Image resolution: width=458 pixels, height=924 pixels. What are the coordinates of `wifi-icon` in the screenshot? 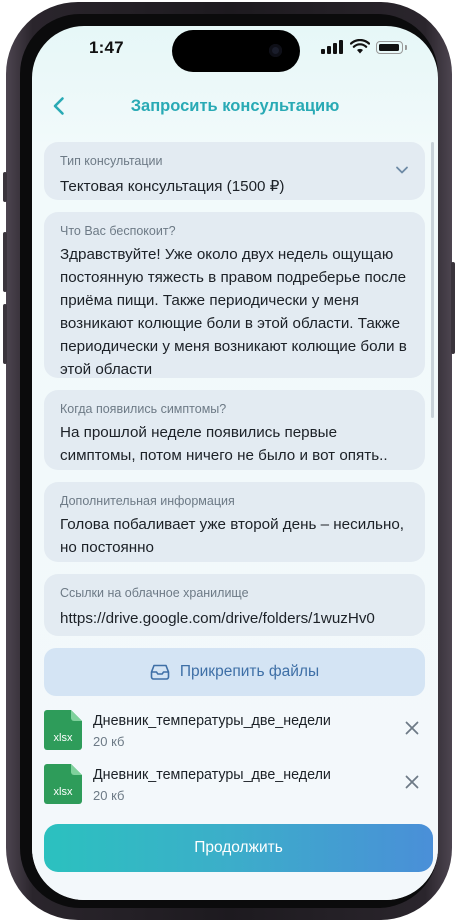 It's located at (360, 46).